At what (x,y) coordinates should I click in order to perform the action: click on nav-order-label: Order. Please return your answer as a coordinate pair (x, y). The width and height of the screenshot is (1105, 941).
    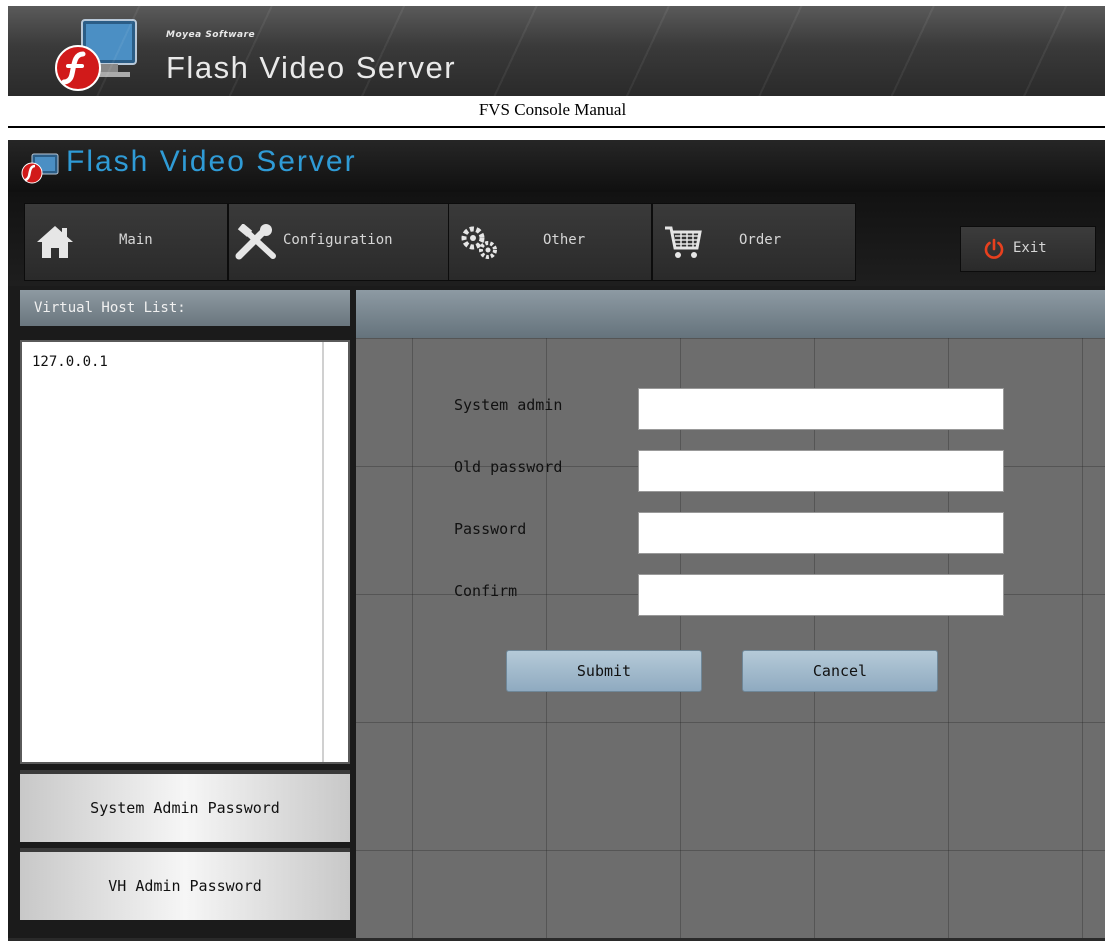
    Looking at the image, I should click on (760, 240).